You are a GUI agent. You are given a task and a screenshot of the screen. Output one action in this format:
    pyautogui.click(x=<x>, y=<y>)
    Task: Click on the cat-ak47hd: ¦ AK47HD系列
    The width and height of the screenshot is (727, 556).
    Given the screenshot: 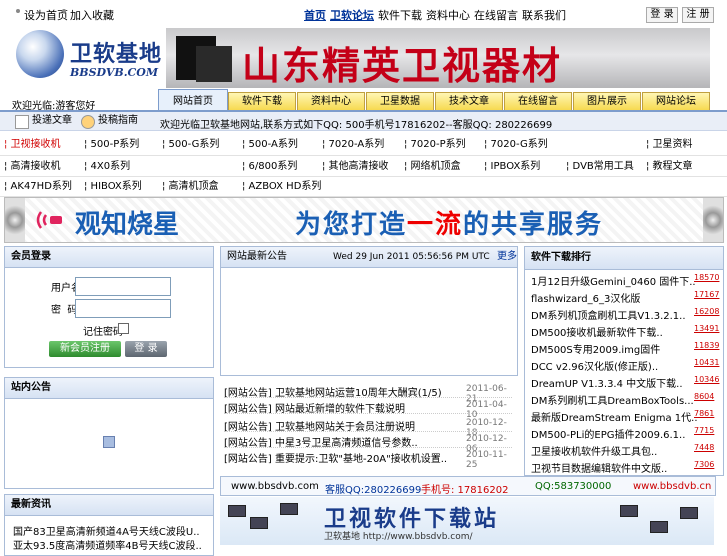 What is the action you would take?
    pyautogui.click(x=38, y=187)
    